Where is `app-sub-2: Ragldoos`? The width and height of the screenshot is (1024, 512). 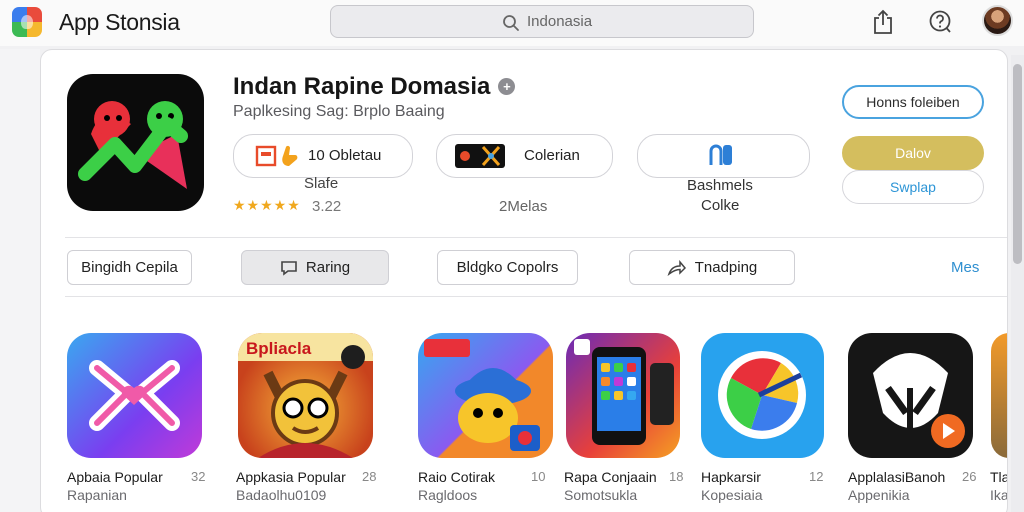 app-sub-2: Ragldoos is located at coordinates (448, 495).